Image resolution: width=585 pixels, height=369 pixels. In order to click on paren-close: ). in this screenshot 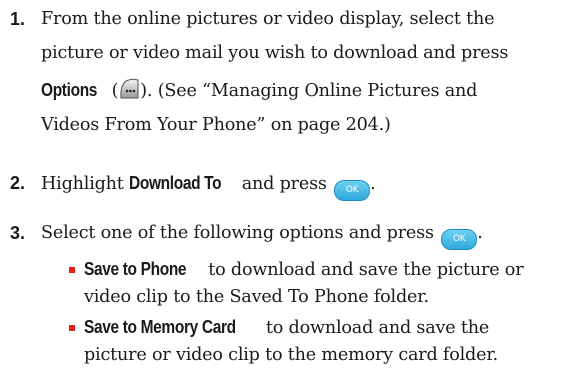, I will do `click(146, 91)`.